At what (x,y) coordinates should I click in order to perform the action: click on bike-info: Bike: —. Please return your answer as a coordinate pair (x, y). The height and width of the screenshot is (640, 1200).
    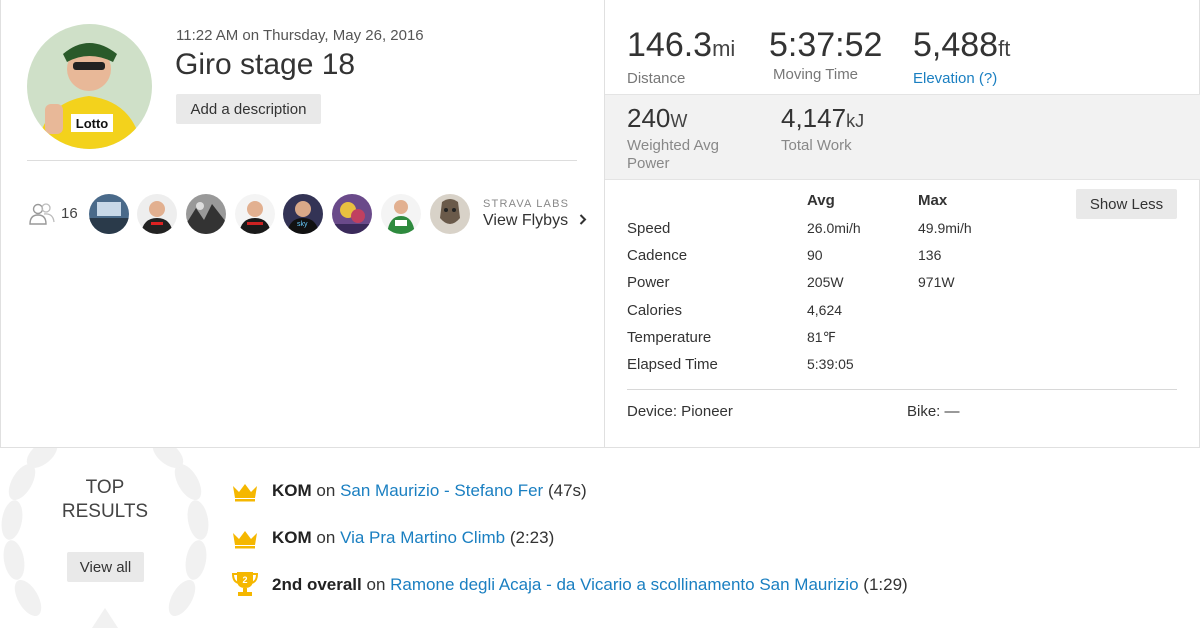
    Looking at the image, I should click on (933, 411).